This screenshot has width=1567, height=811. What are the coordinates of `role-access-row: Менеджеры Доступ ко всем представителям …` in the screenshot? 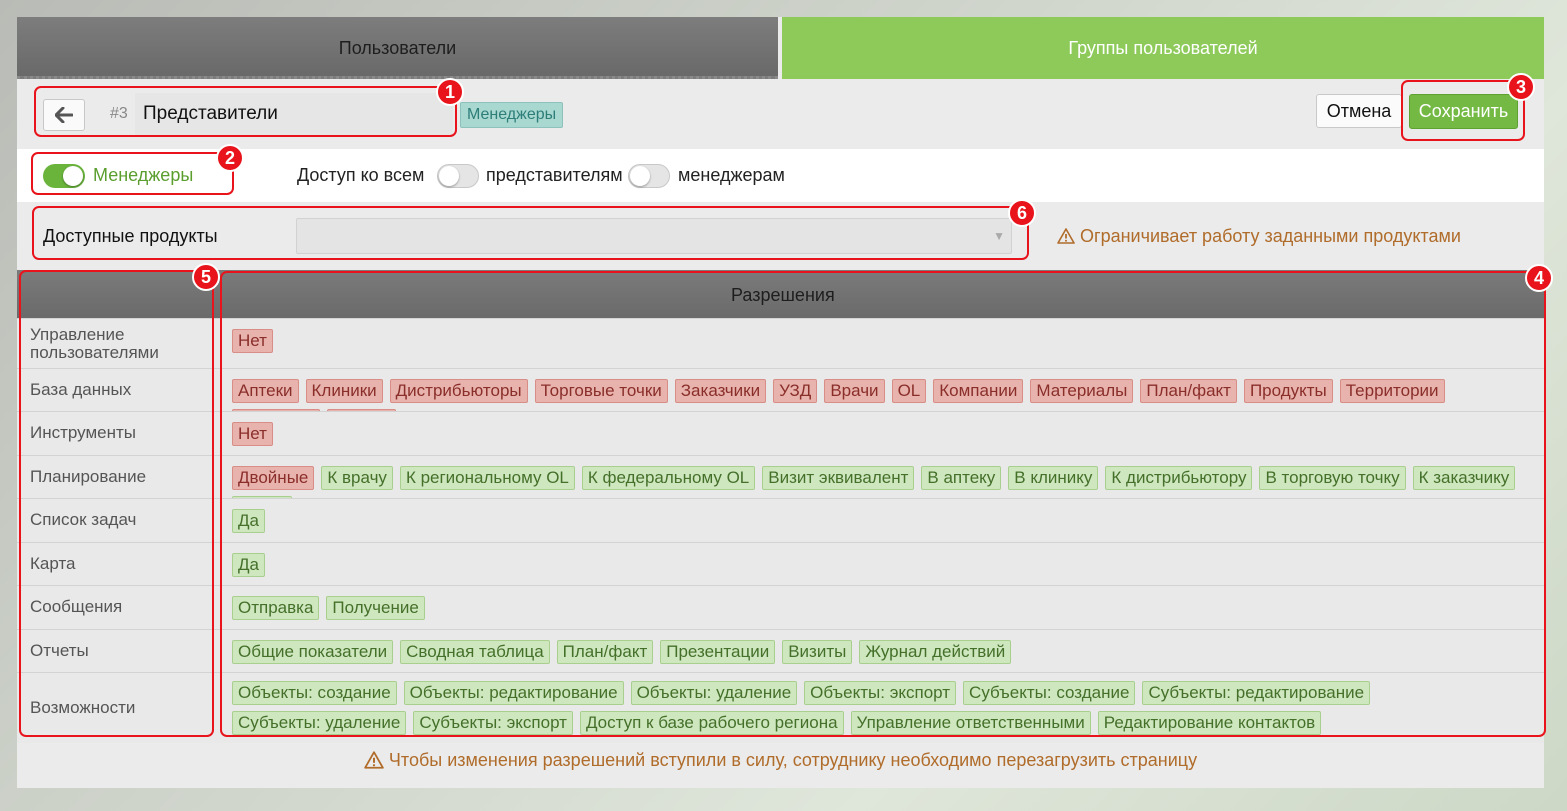 It's located at (780, 175).